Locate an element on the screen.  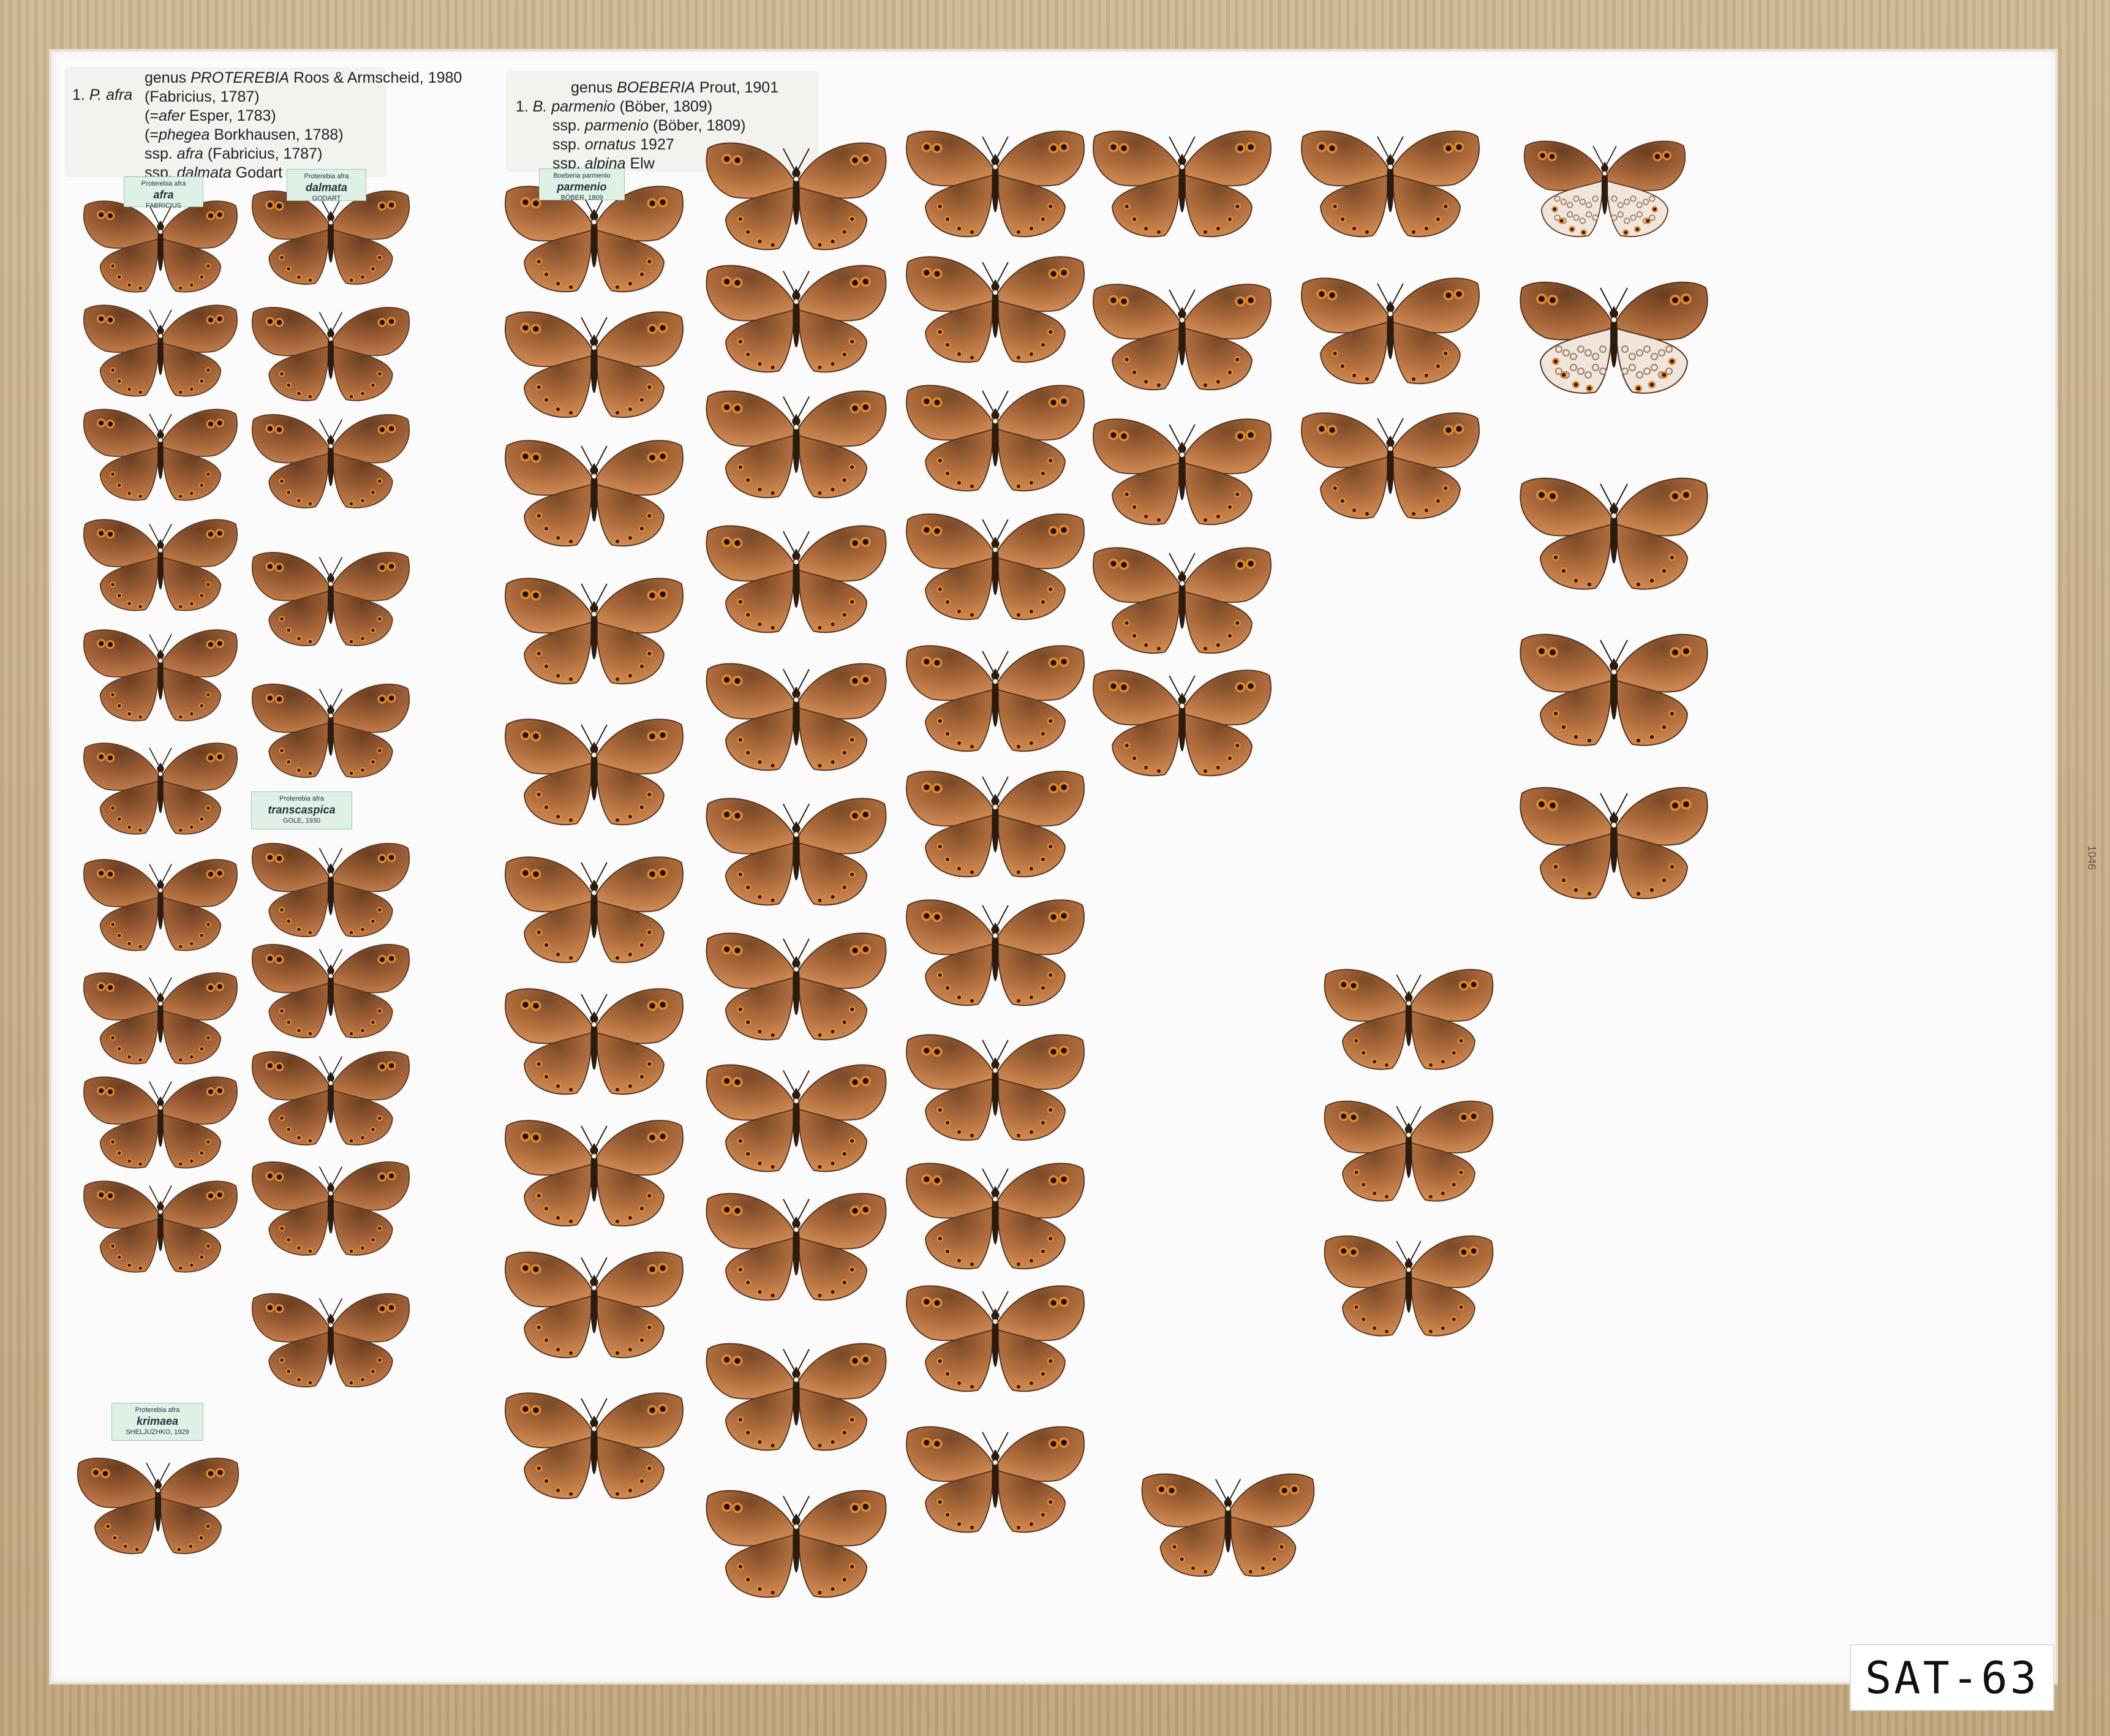
tag-author: BÖBER, 1809 is located at coordinates (581, 198).